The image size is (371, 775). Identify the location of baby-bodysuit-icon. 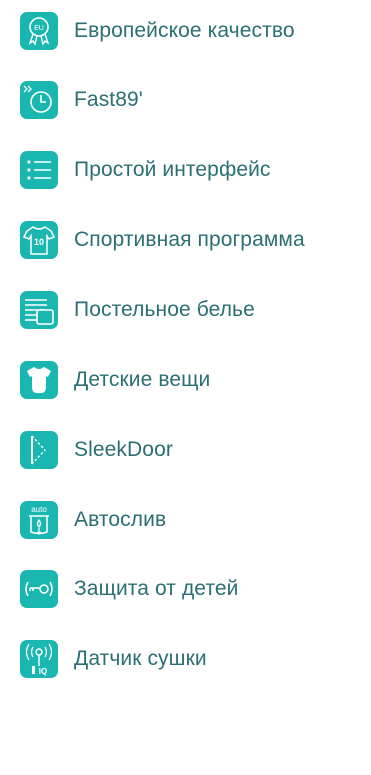
(39, 380).